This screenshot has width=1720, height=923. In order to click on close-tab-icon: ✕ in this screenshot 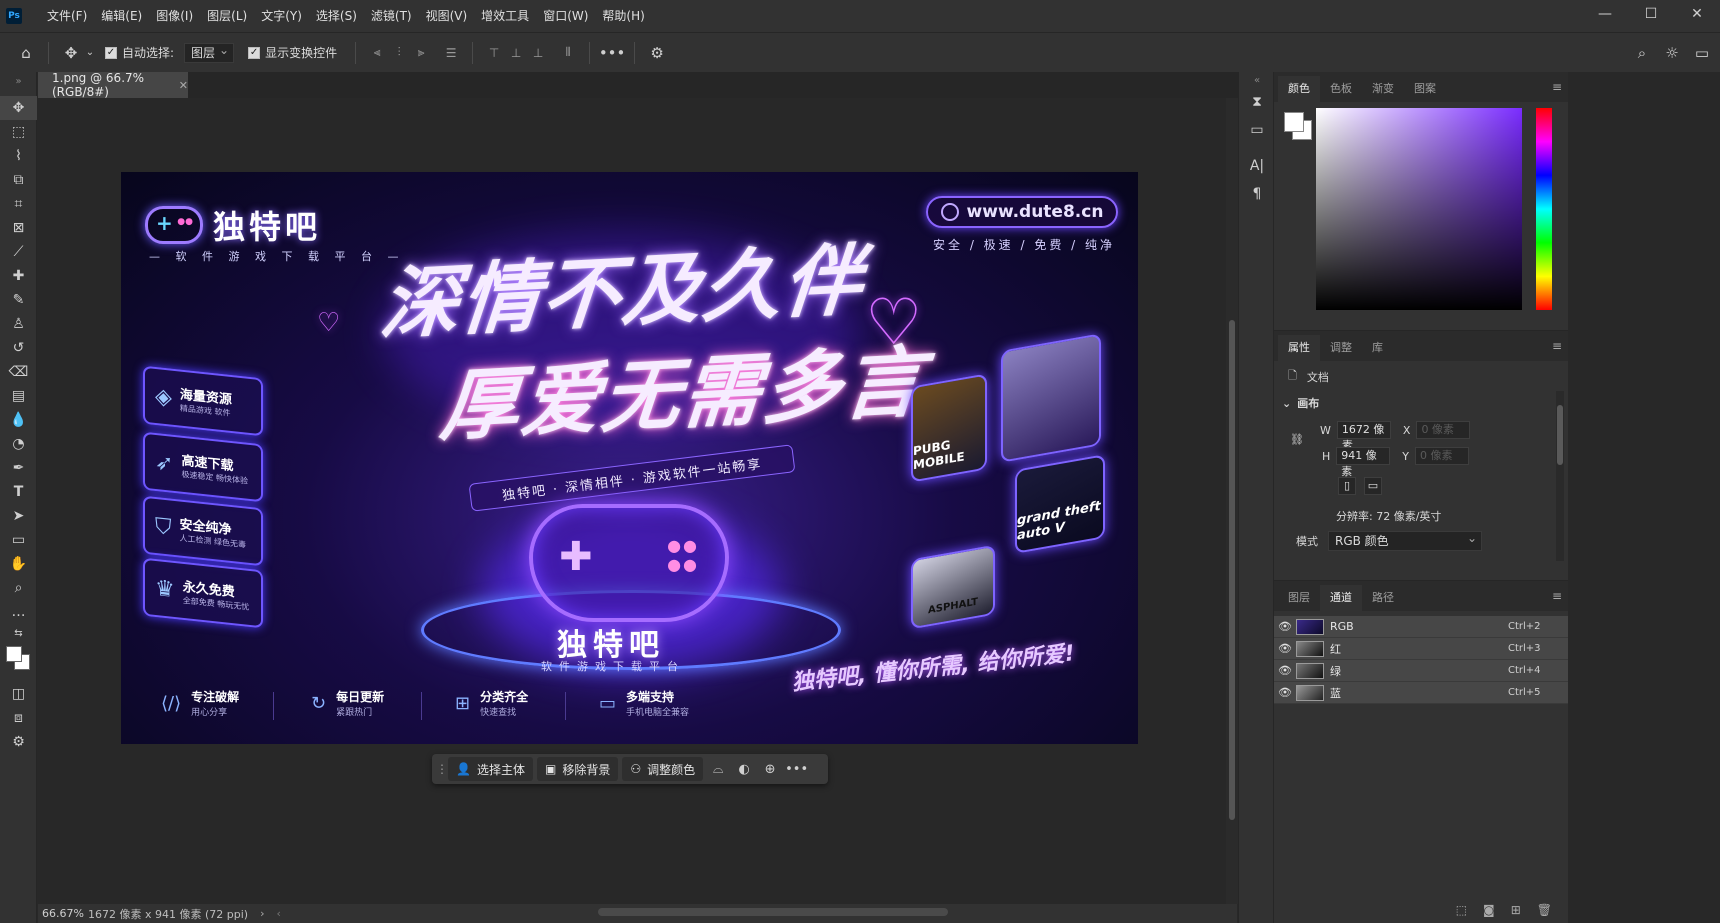, I will do `click(183, 85)`.